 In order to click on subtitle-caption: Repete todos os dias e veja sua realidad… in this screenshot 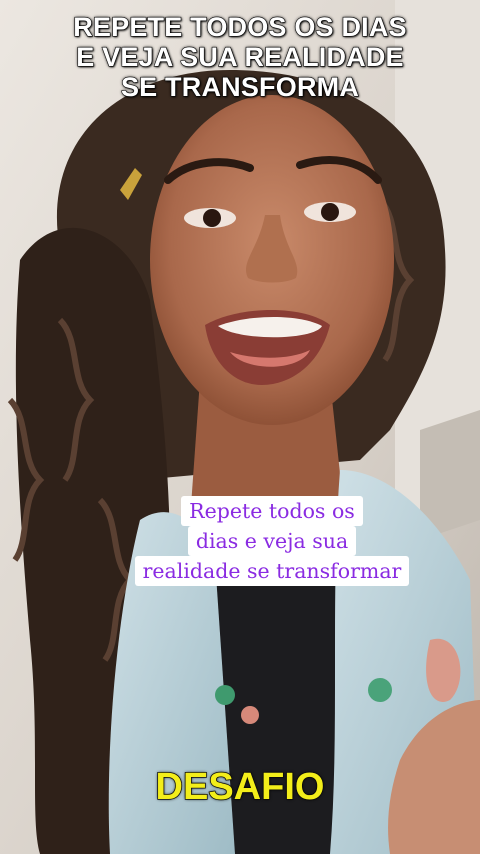, I will do `click(272, 541)`.